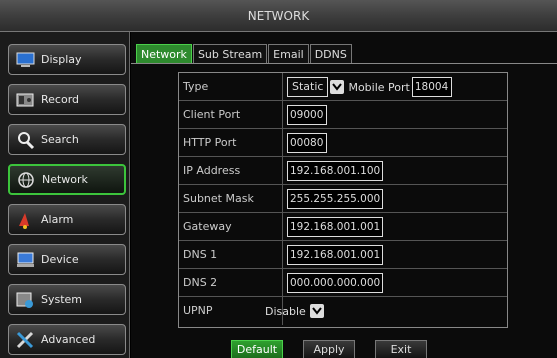  I want to click on row-upnp: UPNP Disable, so click(343, 311).